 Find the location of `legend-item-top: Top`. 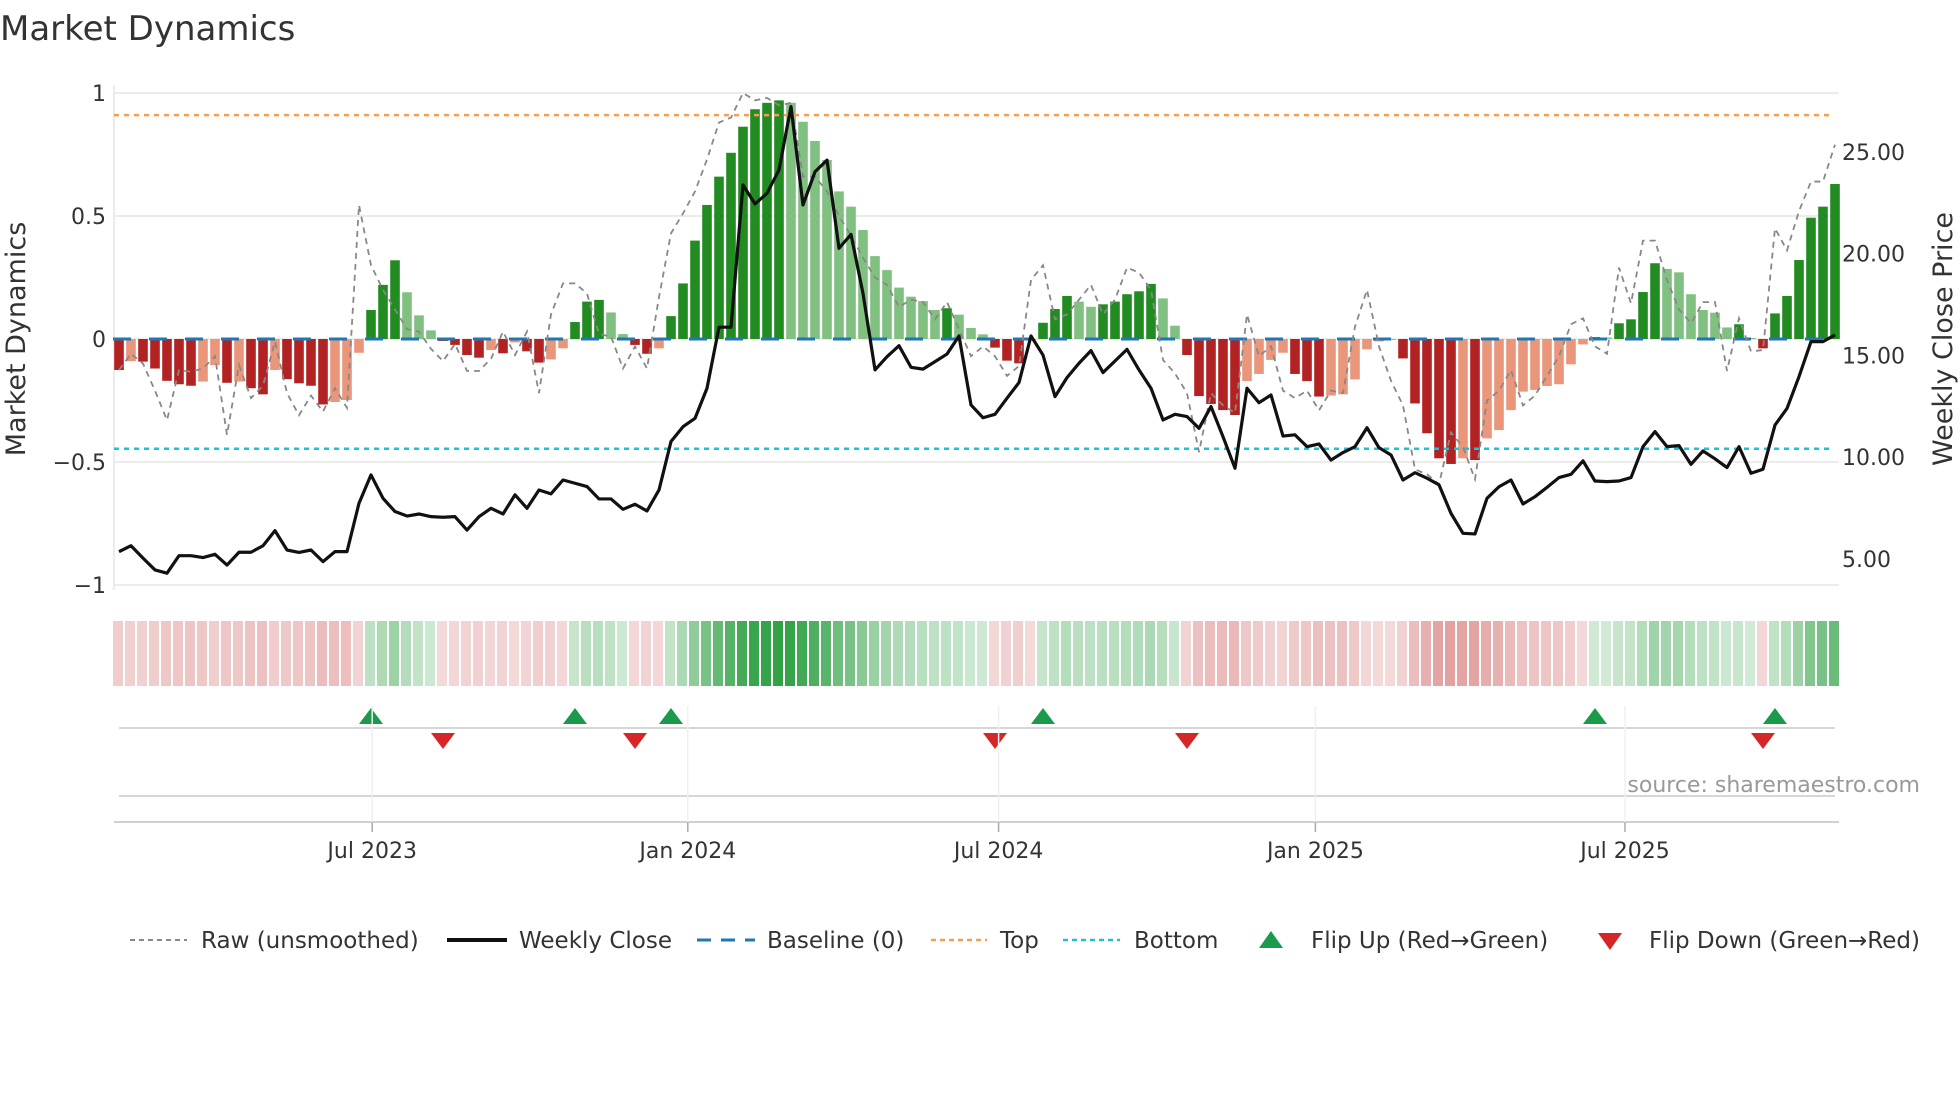

legend-item-top: Top is located at coordinates (985, 941).